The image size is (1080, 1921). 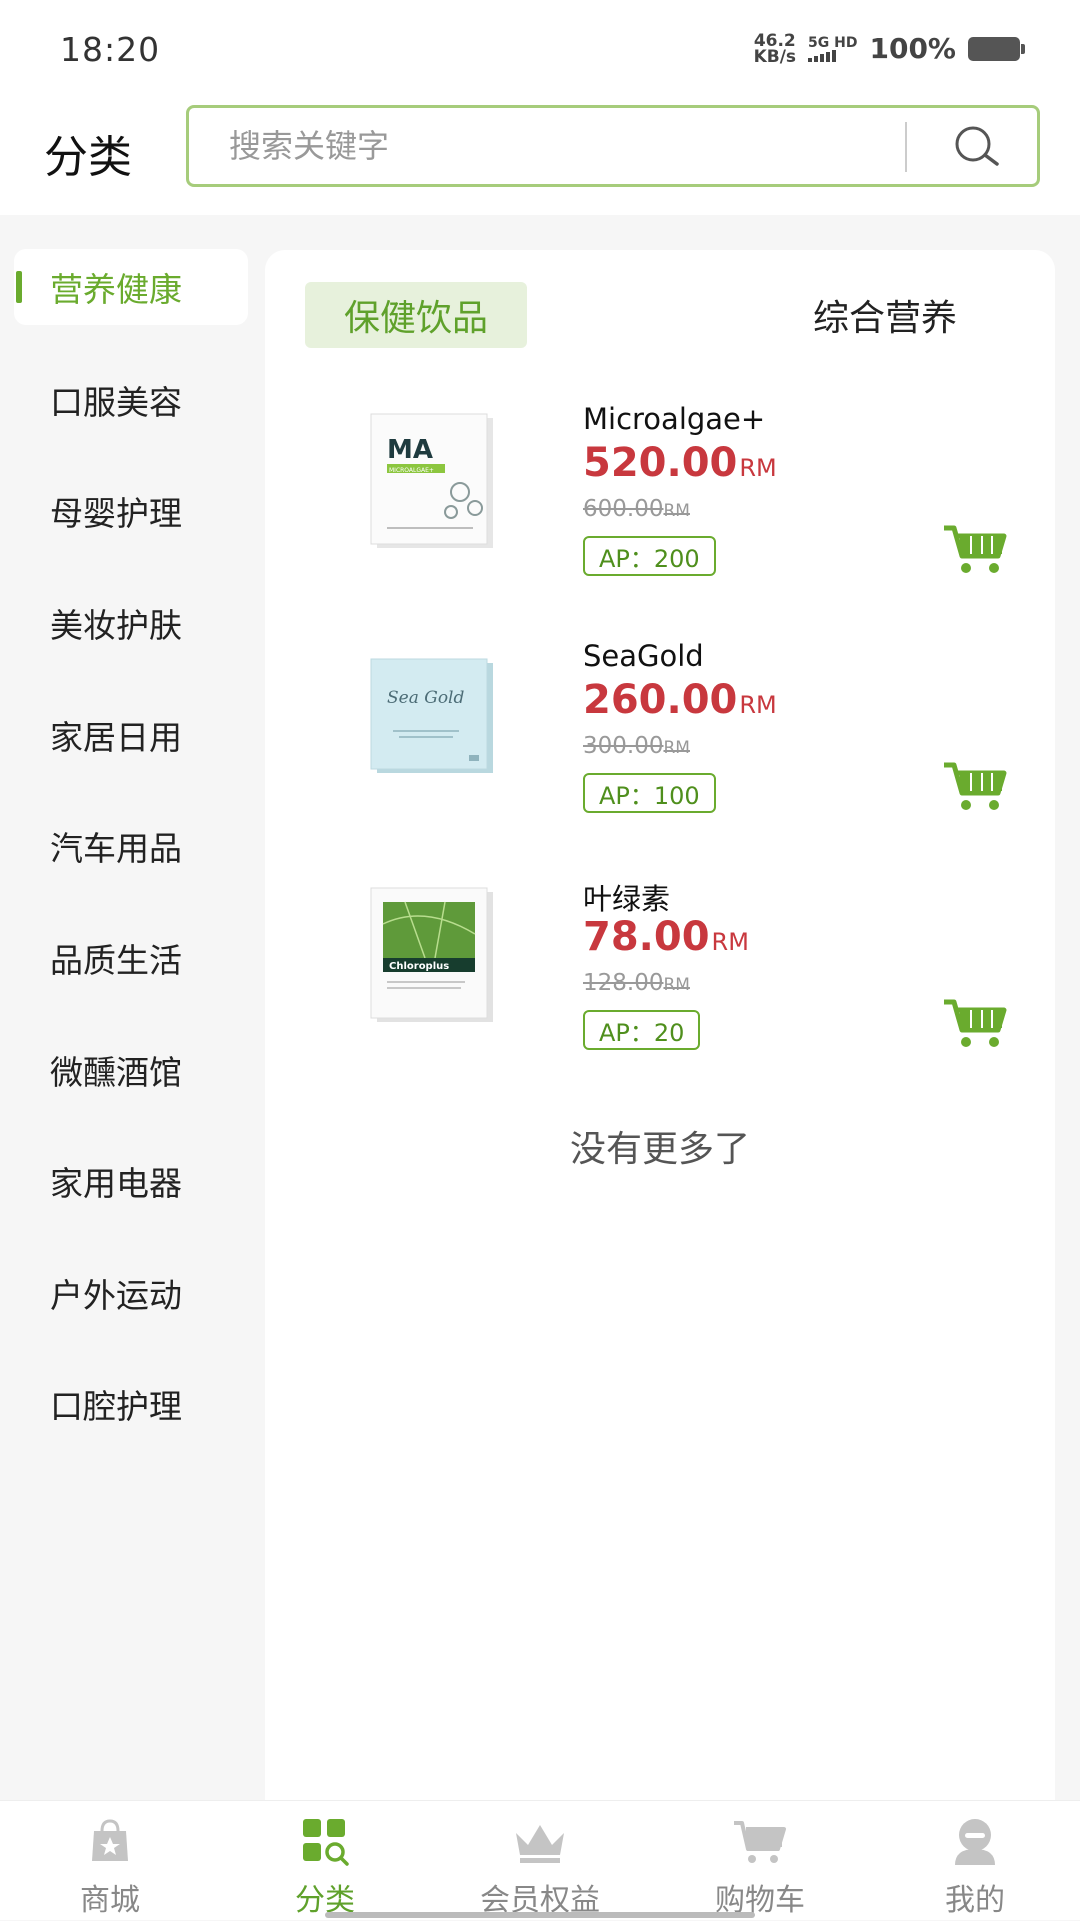 I want to click on sidebar-item-wine: 微醺酒馆, so click(x=131, y=1070).